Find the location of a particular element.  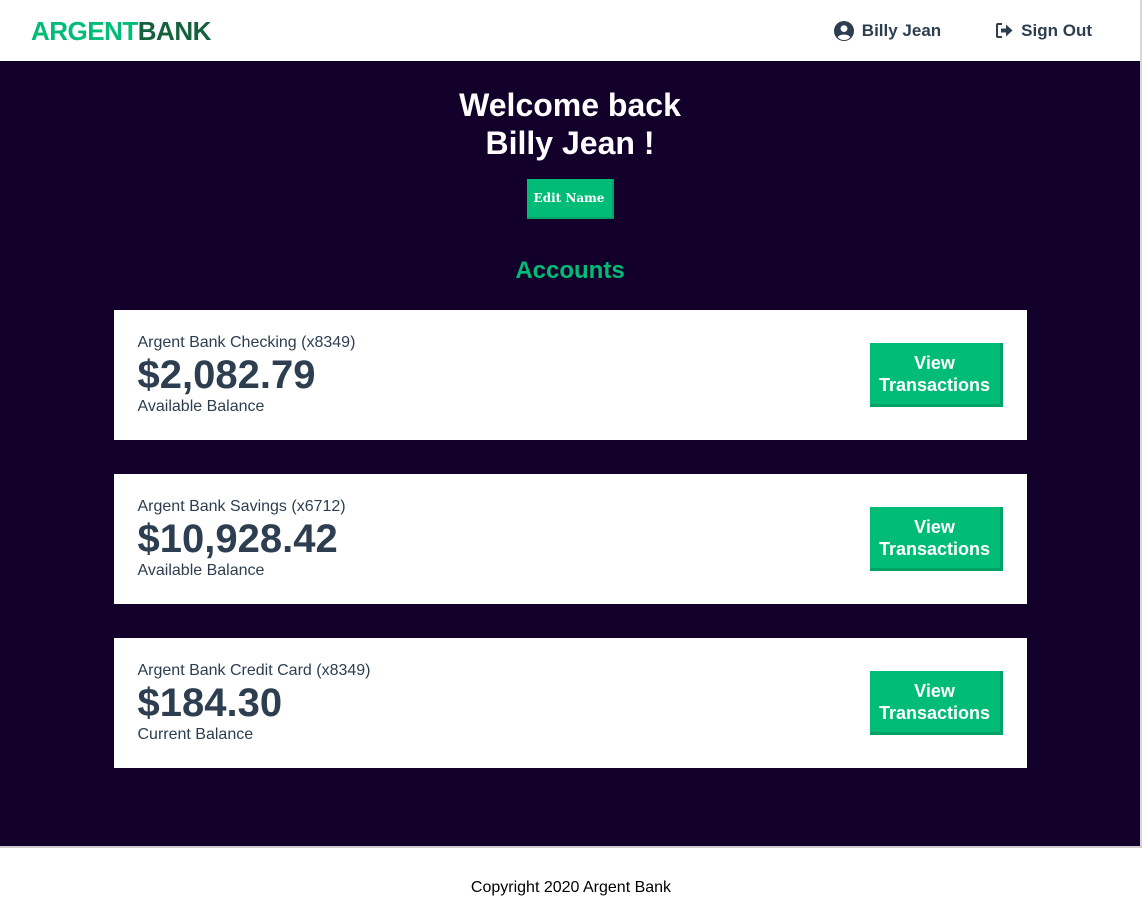

account-amount: $2,082.79 is located at coordinates (226, 375).